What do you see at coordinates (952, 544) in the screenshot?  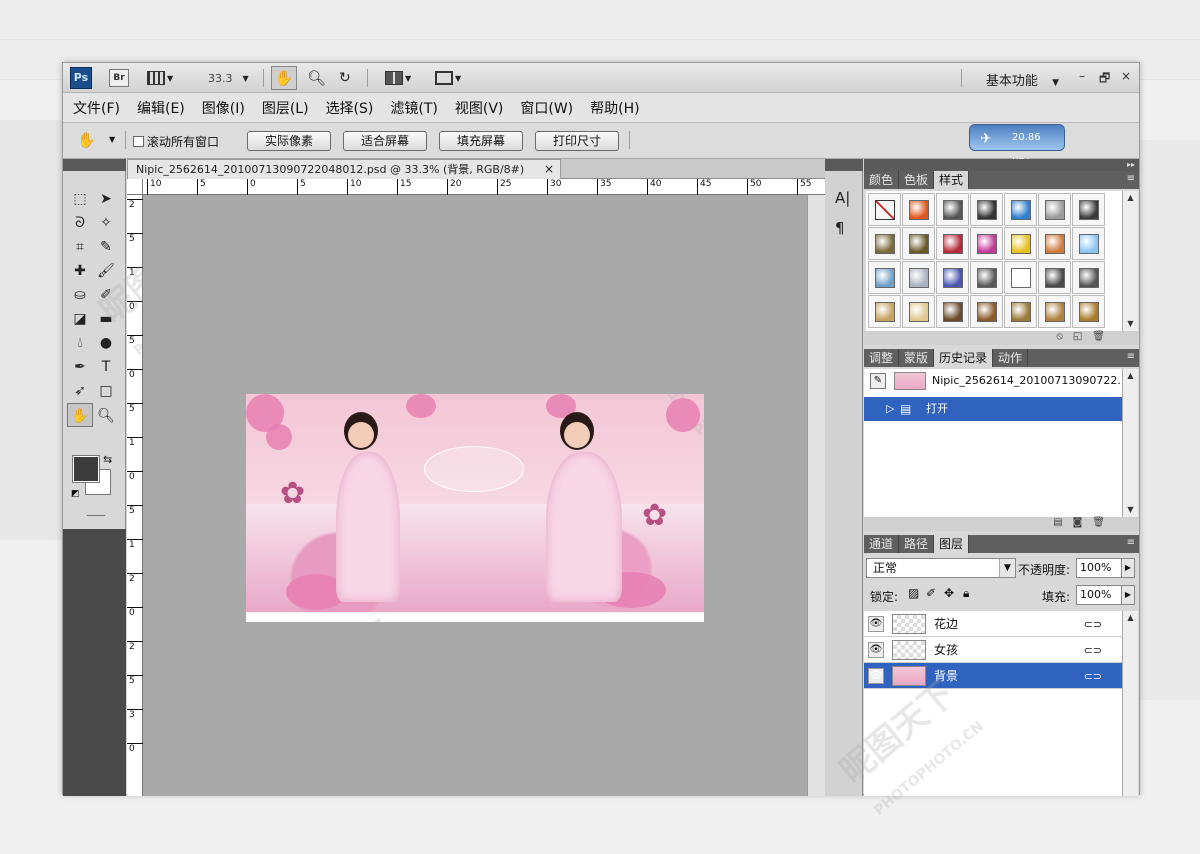 I see `tab-layers: 图层` at bounding box center [952, 544].